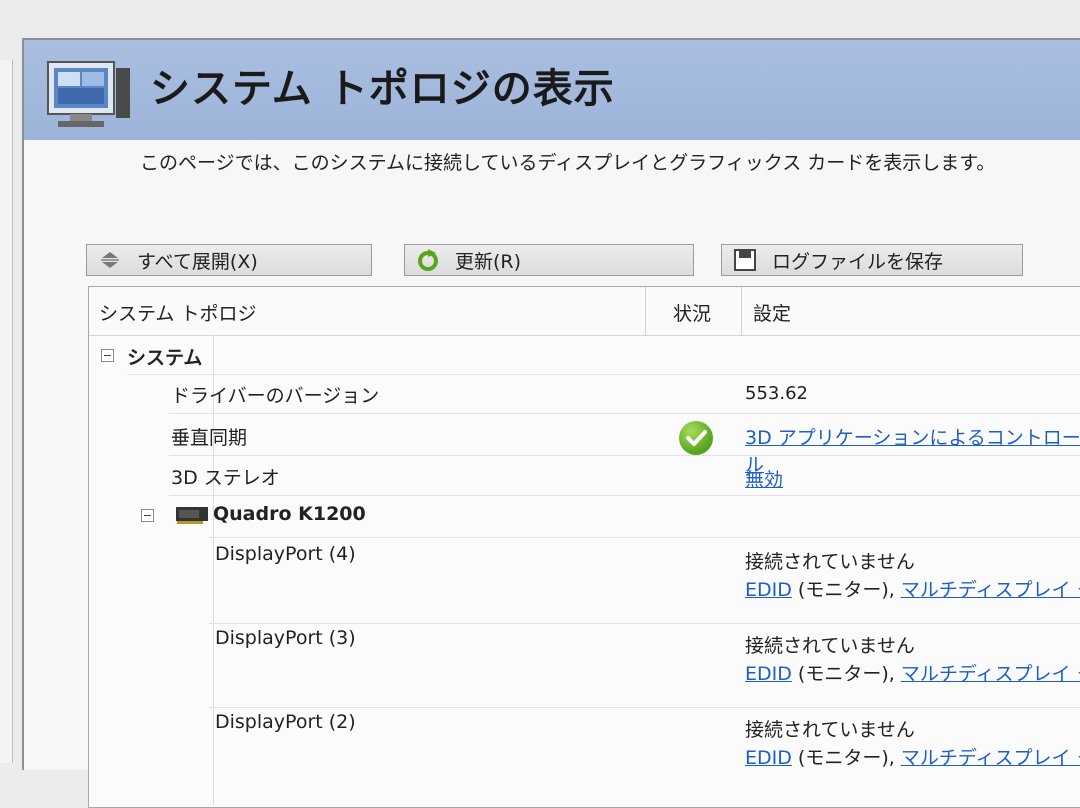 The height and width of the screenshot is (808, 1080). What do you see at coordinates (6, 411) in the screenshot?
I see `background-window-edge` at bounding box center [6, 411].